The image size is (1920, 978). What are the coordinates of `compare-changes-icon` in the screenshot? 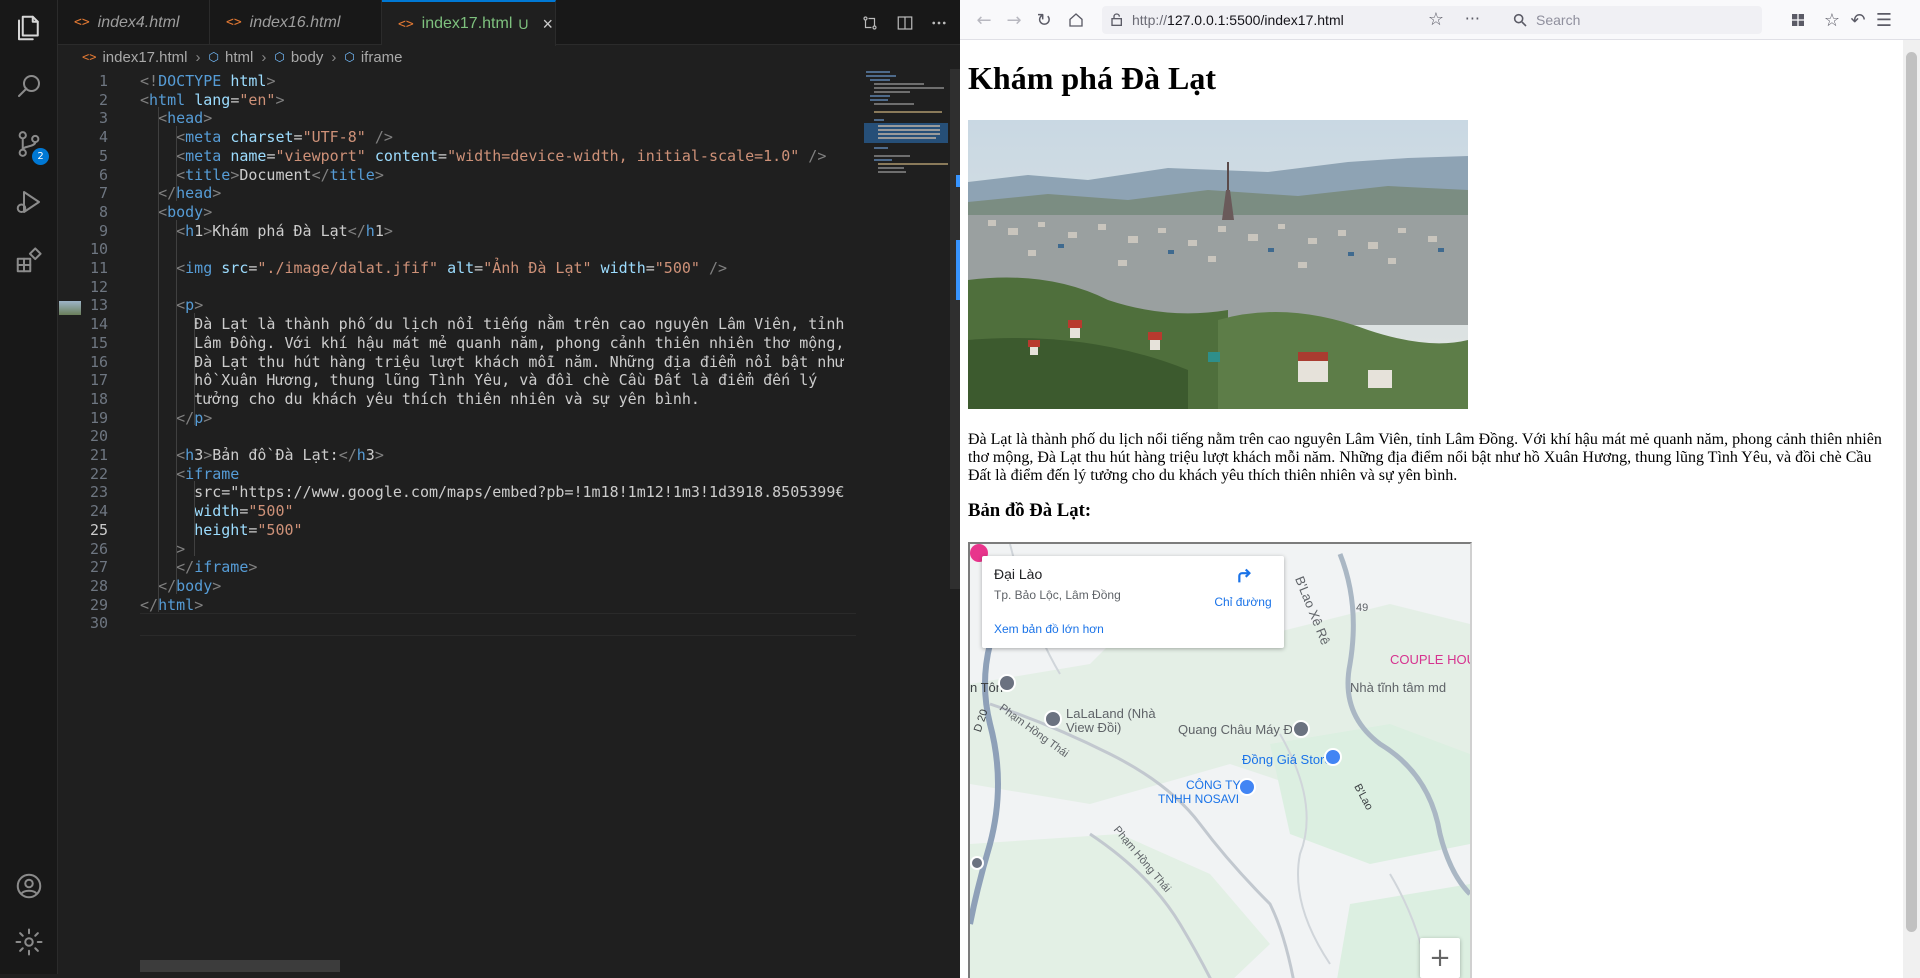 It's located at (870, 22).